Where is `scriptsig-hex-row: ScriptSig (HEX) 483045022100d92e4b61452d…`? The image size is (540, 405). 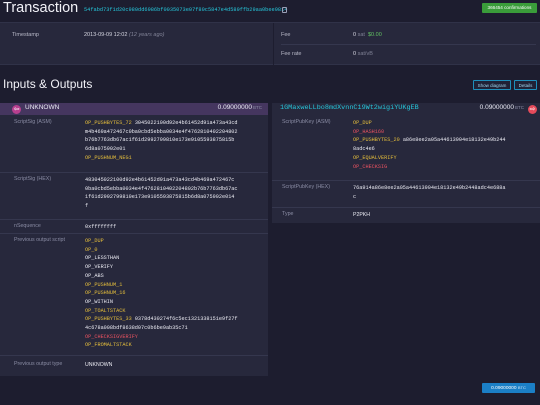 scriptsig-hex-row: ScriptSig (HEX) 483045022100d92e4b61452d… is located at coordinates (134, 195).